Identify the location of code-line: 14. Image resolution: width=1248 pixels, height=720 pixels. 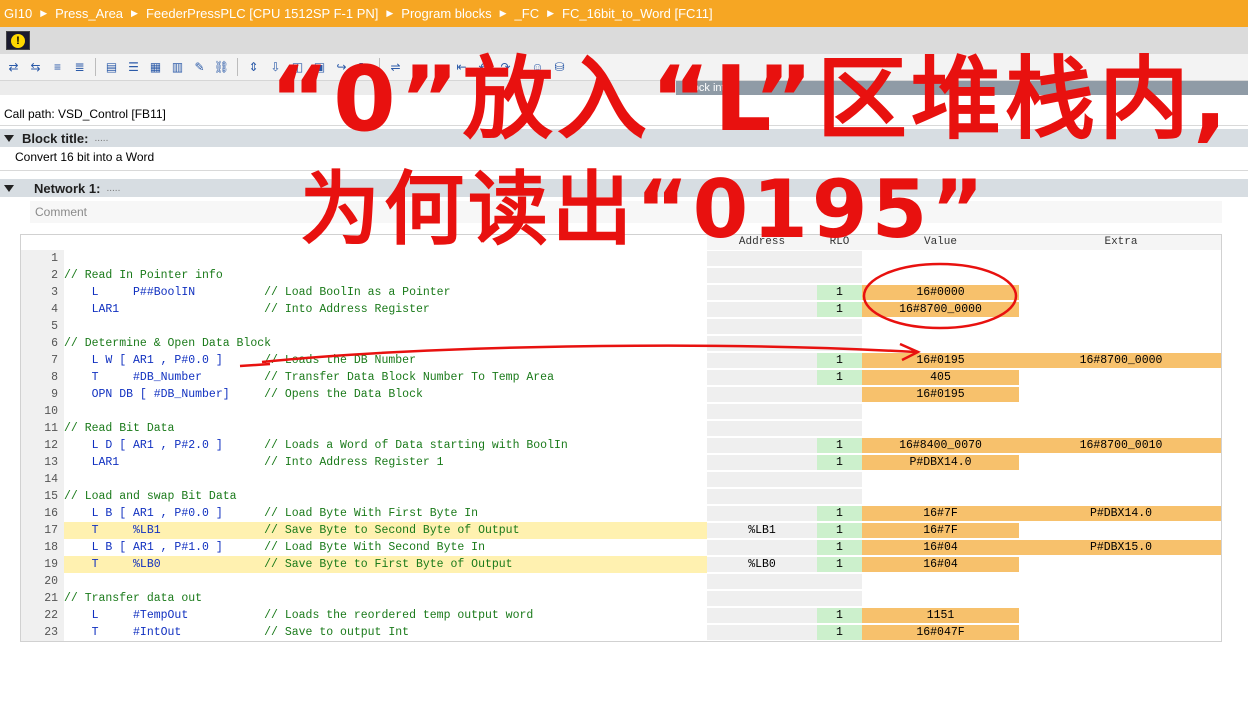
(621, 479).